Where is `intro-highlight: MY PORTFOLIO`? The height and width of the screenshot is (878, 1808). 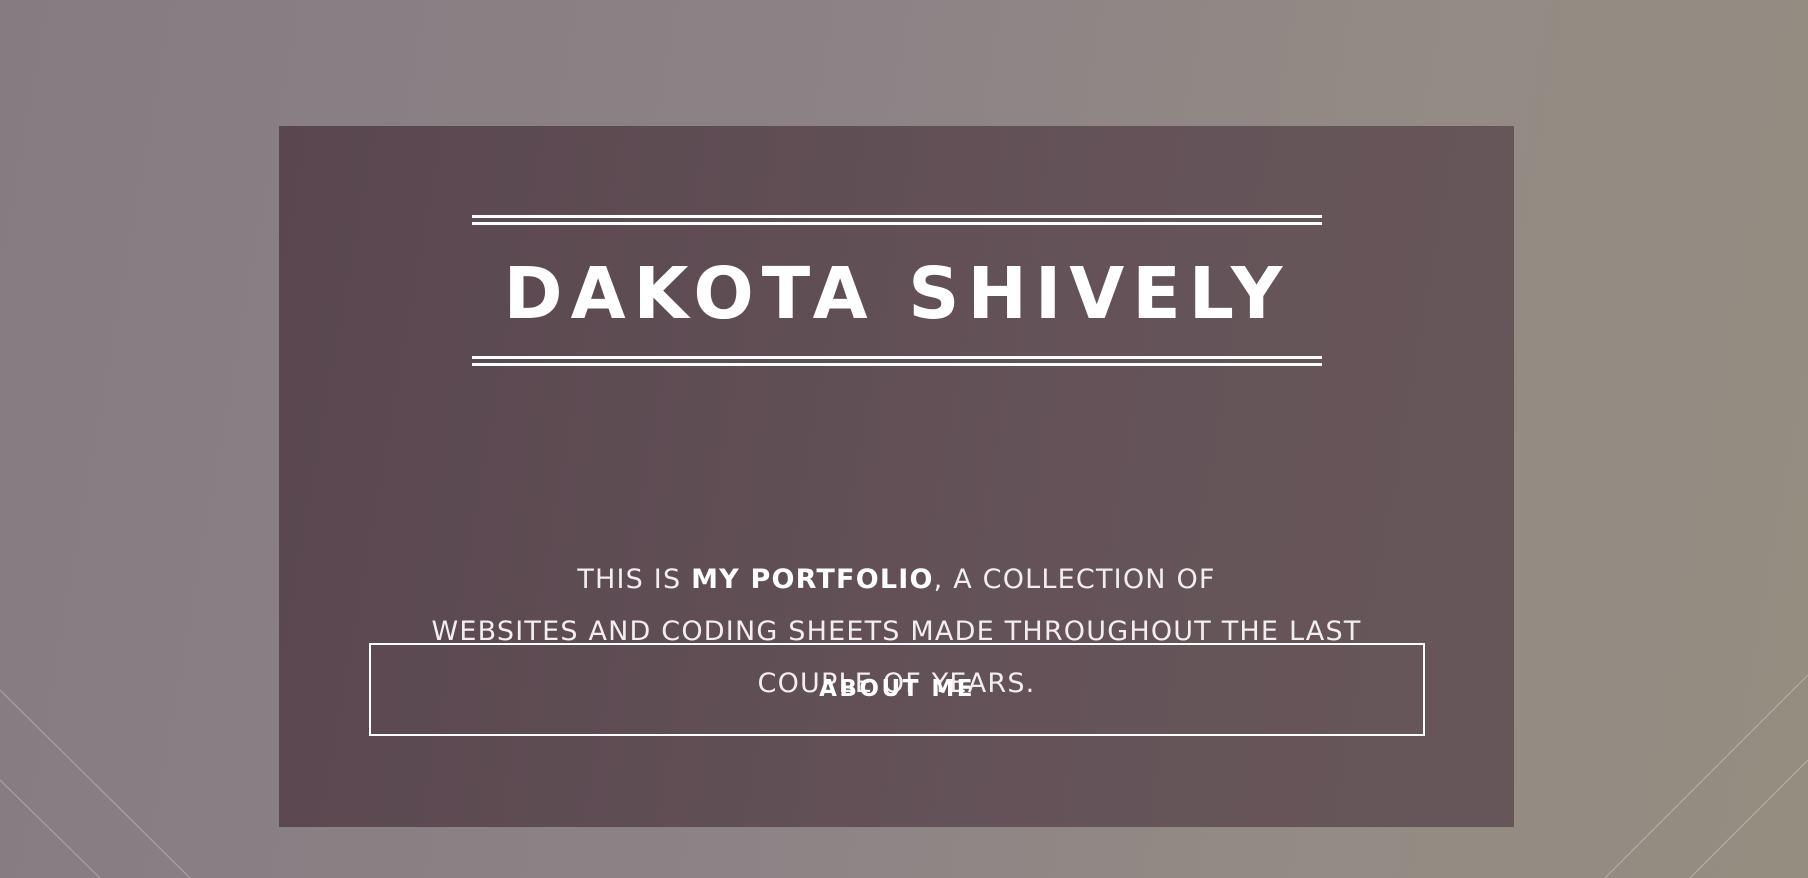
intro-highlight: MY PORTFOLIO is located at coordinates (812, 579).